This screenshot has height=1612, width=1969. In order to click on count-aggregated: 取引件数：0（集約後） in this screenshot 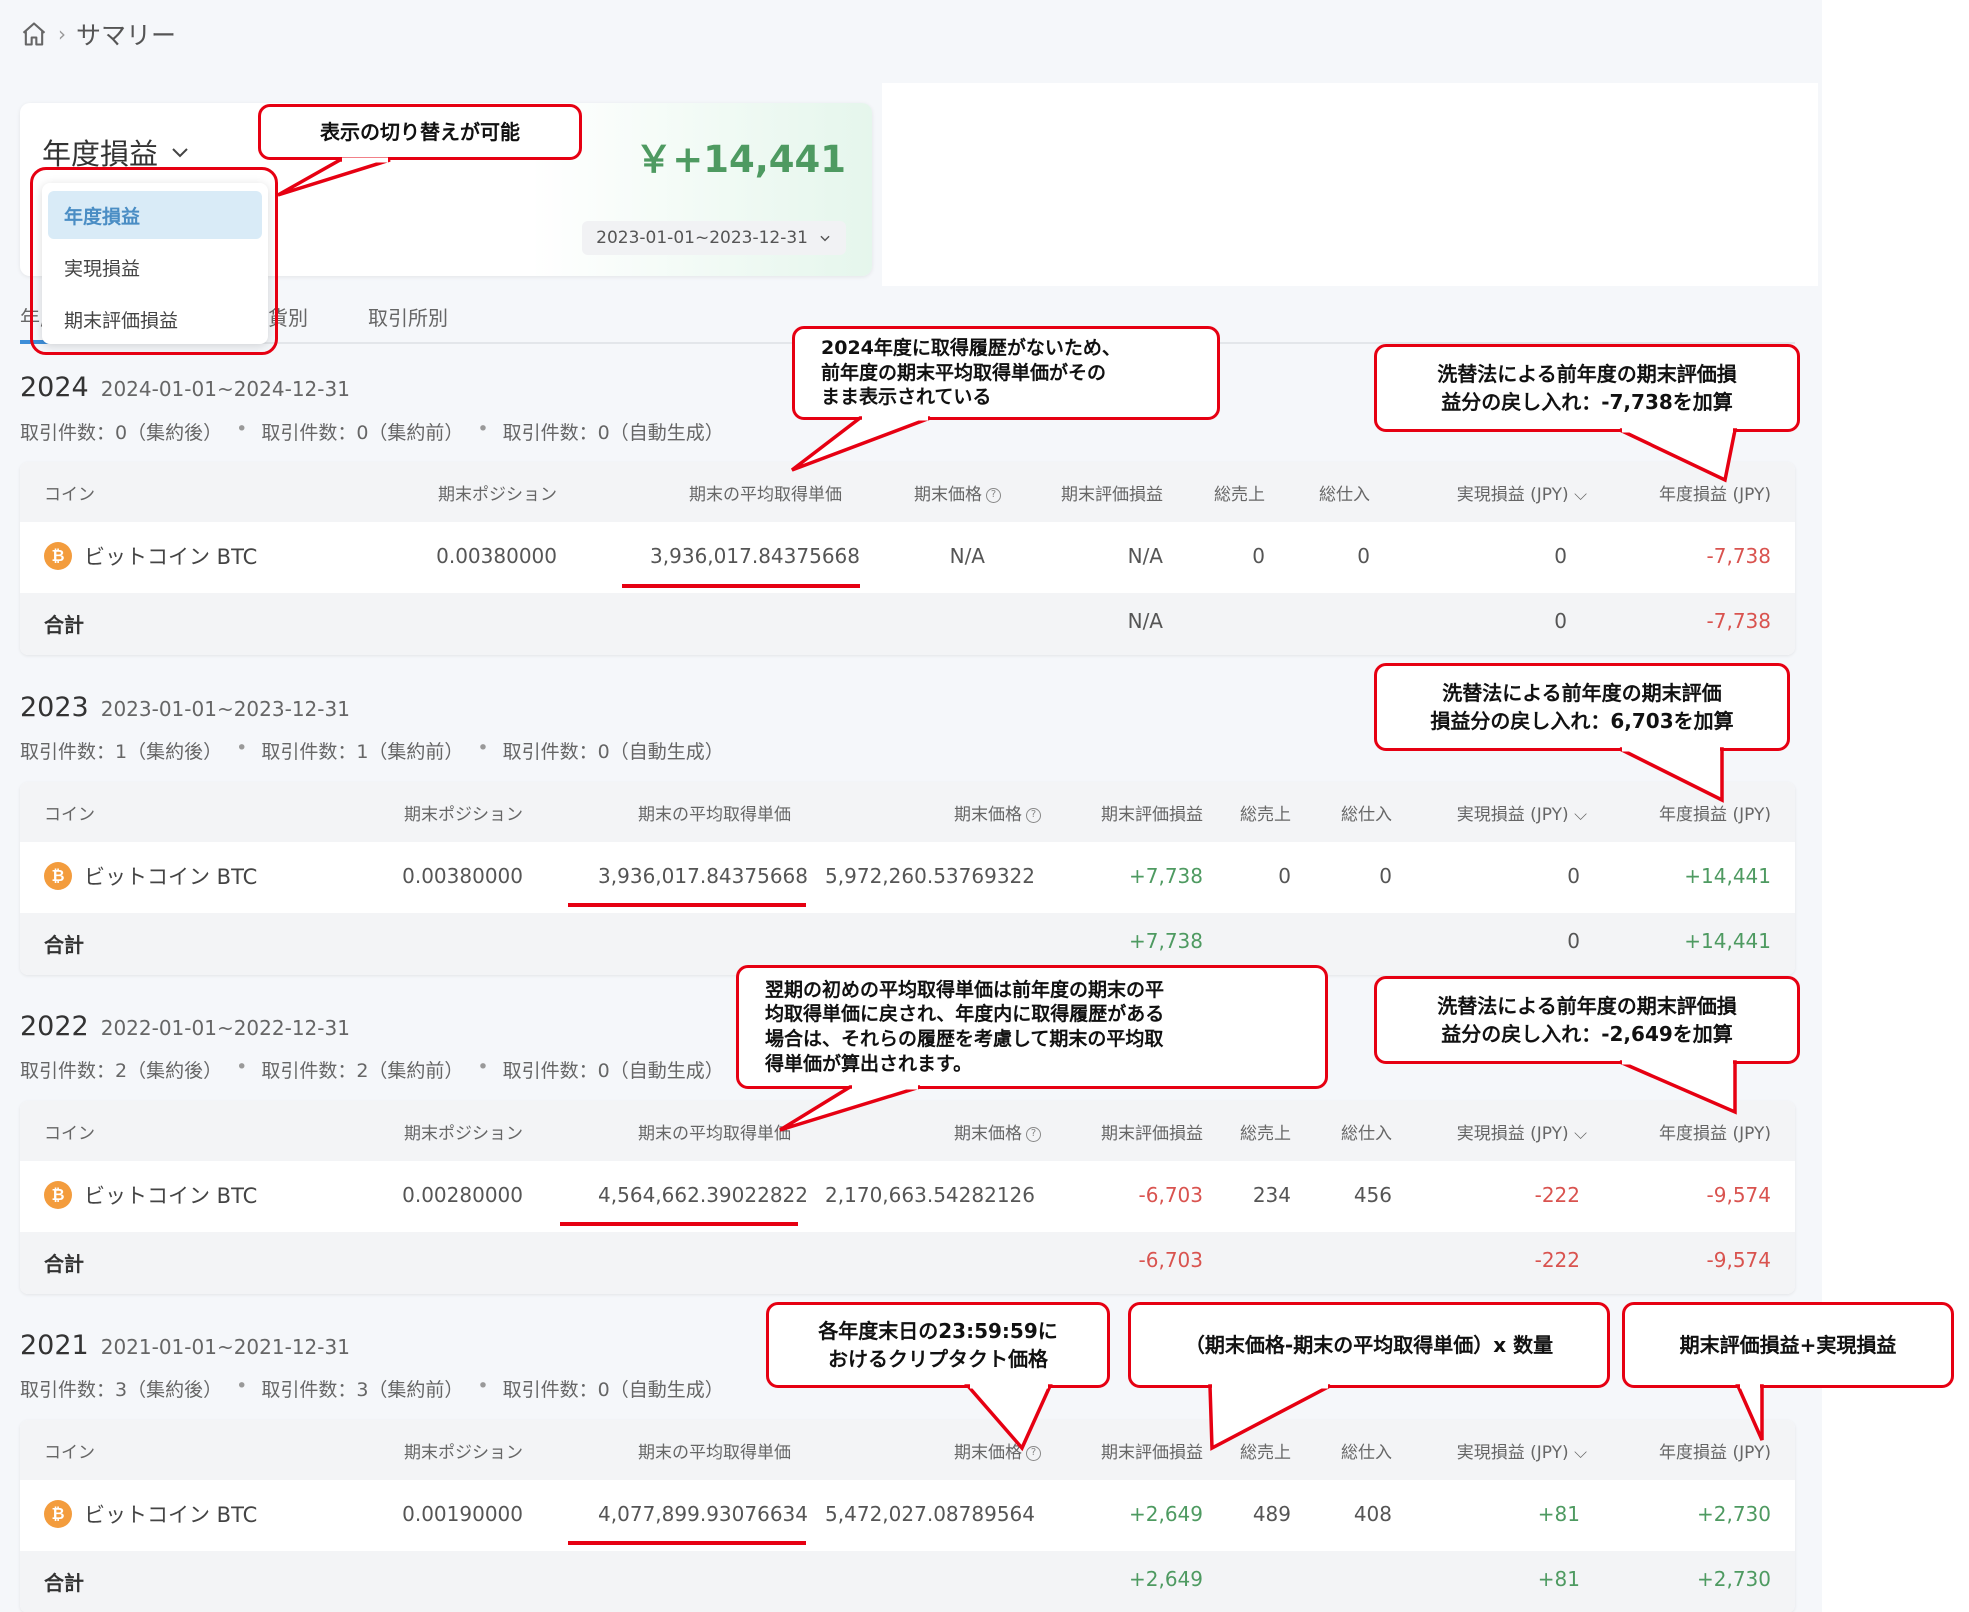, I will do `click(121, 433)`.